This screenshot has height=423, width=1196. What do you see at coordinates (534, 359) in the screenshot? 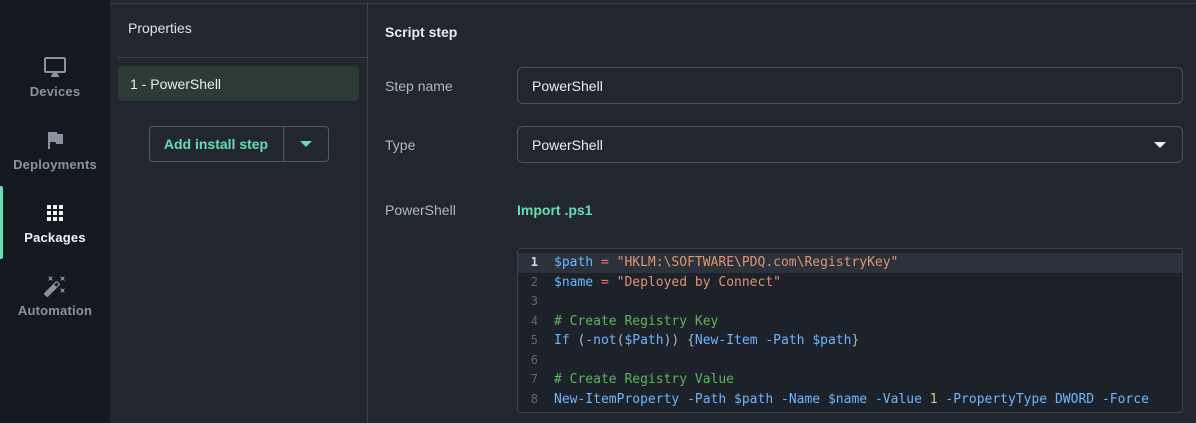
I see `line-number: 6` at bounding box center [534, 359].